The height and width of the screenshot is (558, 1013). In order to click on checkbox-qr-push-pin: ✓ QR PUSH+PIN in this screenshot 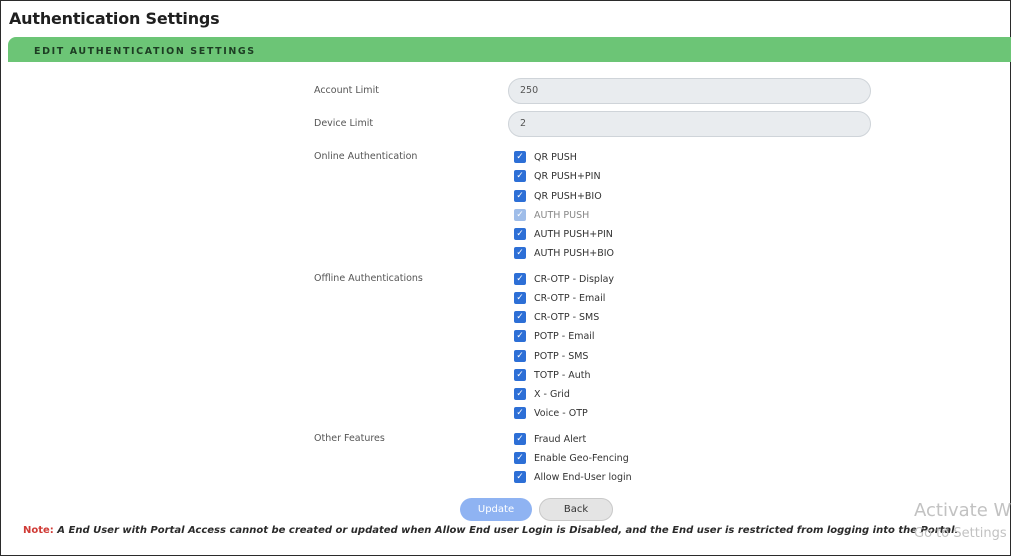, I will do `click(557, 176)`.